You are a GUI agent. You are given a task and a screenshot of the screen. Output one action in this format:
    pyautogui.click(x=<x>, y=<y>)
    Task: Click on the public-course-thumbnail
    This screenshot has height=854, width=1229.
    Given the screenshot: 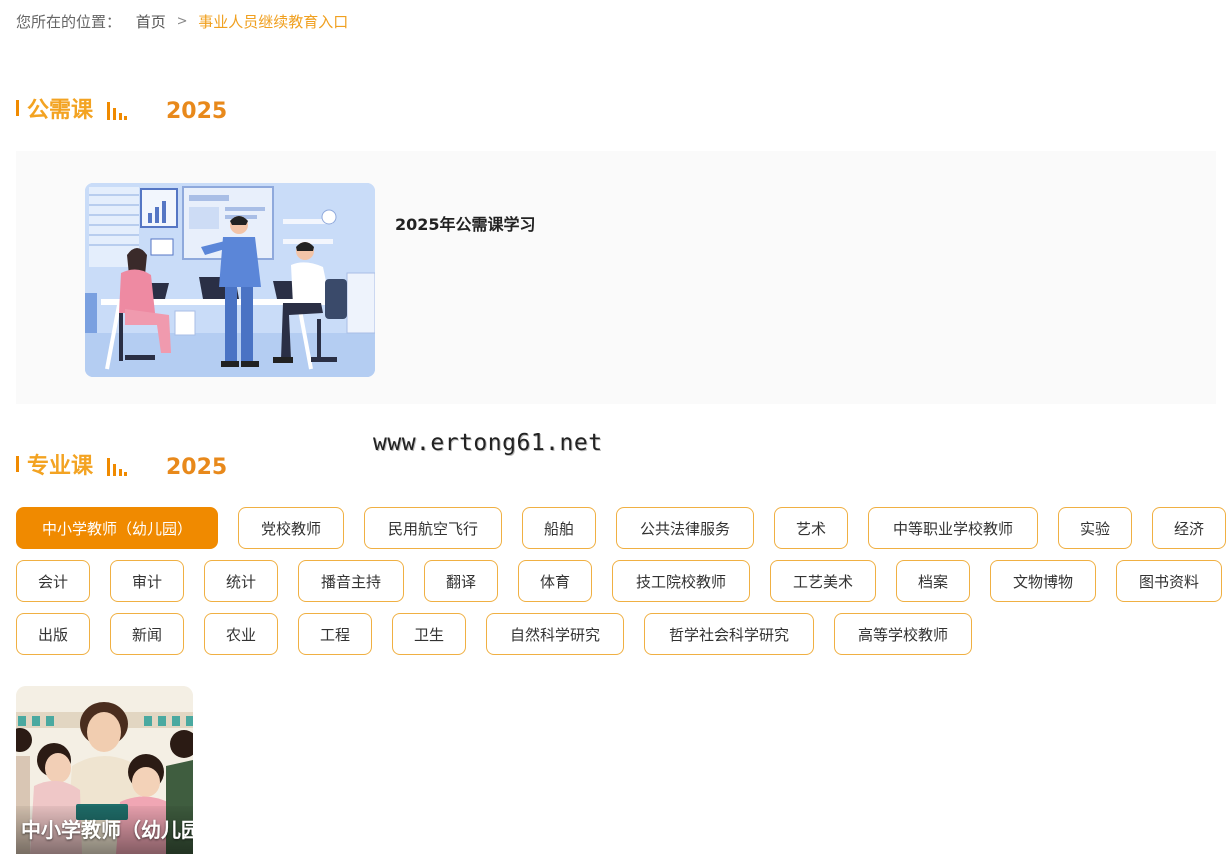 What is the action you would take?
    pyautogui.click(x=230, y=280)
    